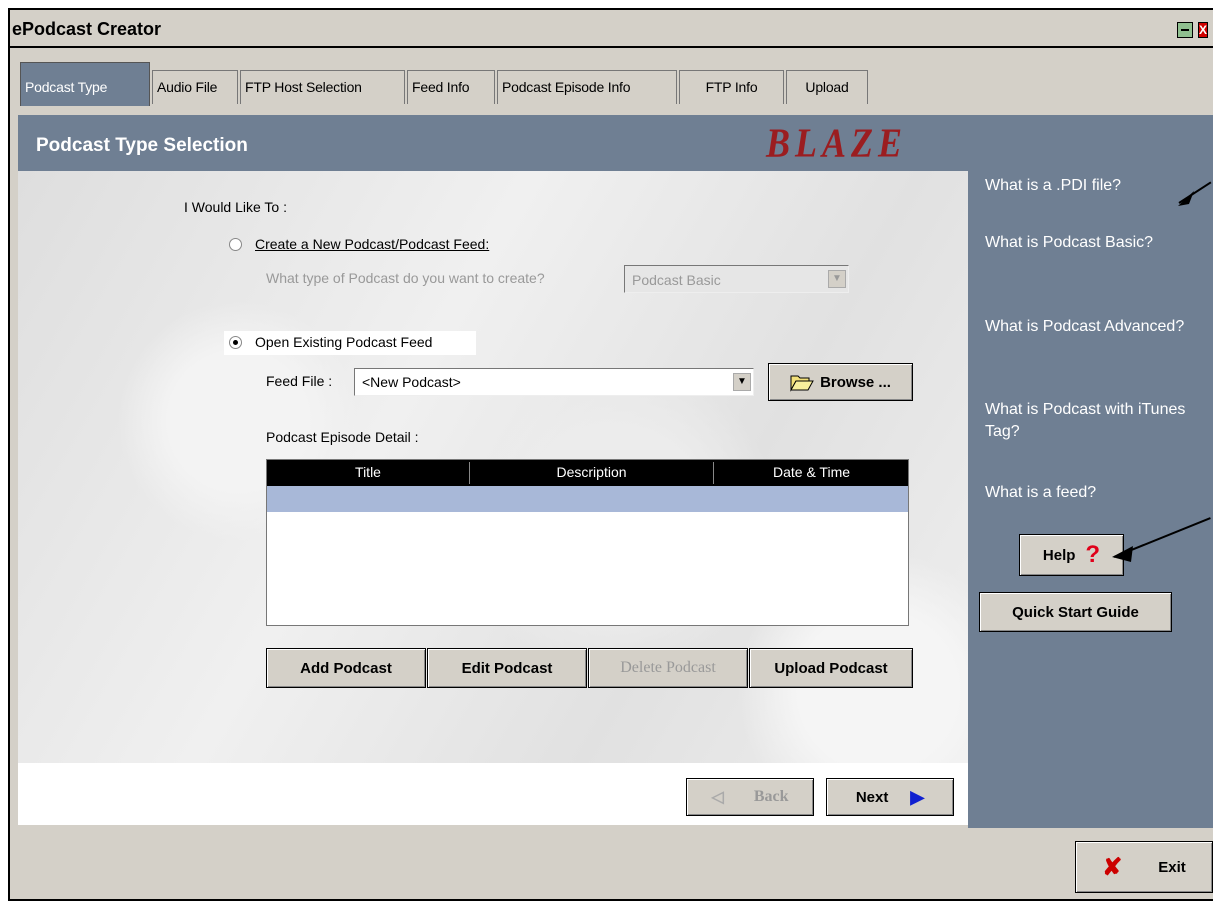 This screenshot has width=1213, height=901. Describe the element at coordinates (1203, 30) in the screenshot. I see `close-icon: X` at that location.